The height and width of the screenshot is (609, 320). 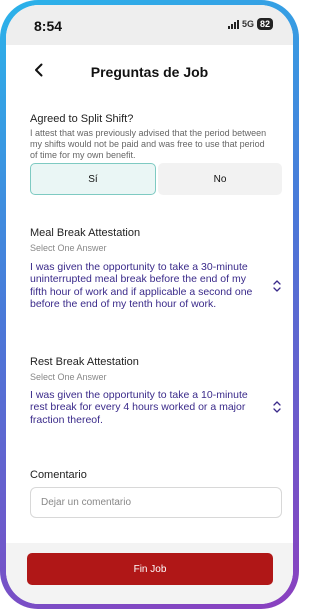 I want to click on fin-job-button: Fin Job, so click(x=150, y=569).